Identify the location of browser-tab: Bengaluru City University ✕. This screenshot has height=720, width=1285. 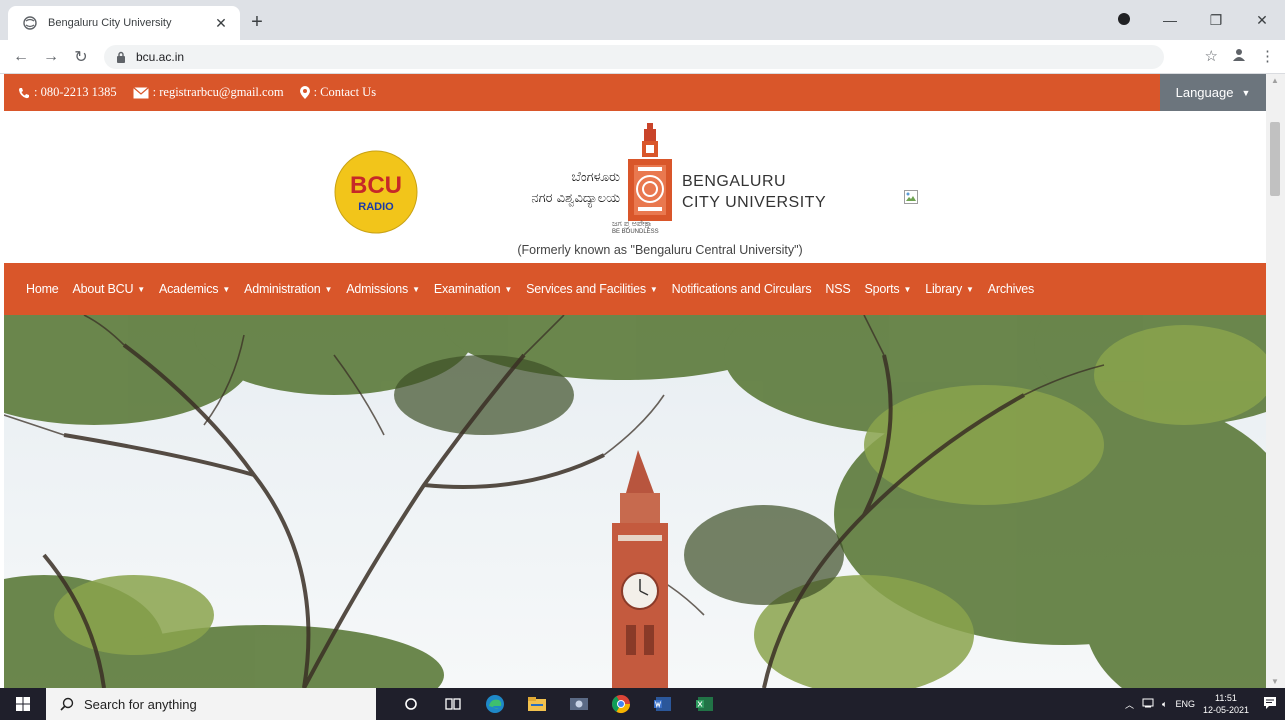
(124, 23).